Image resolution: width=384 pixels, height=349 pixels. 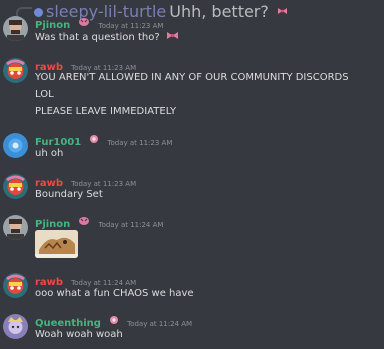 What do you see at coordinates (172, 37) in the screenshot?
I see `pink-bow-emoji-icon` at bounding box center [172, 37].